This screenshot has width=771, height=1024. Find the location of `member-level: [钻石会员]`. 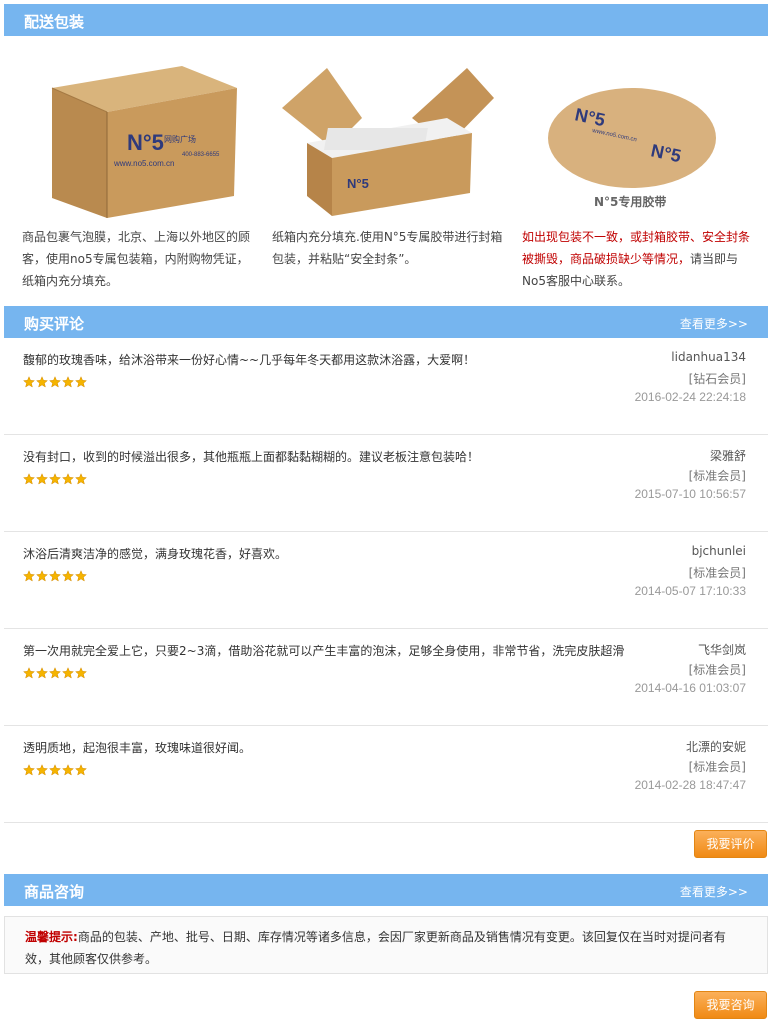

member-level: [钻石会员] is located at coordinates (717, 379).